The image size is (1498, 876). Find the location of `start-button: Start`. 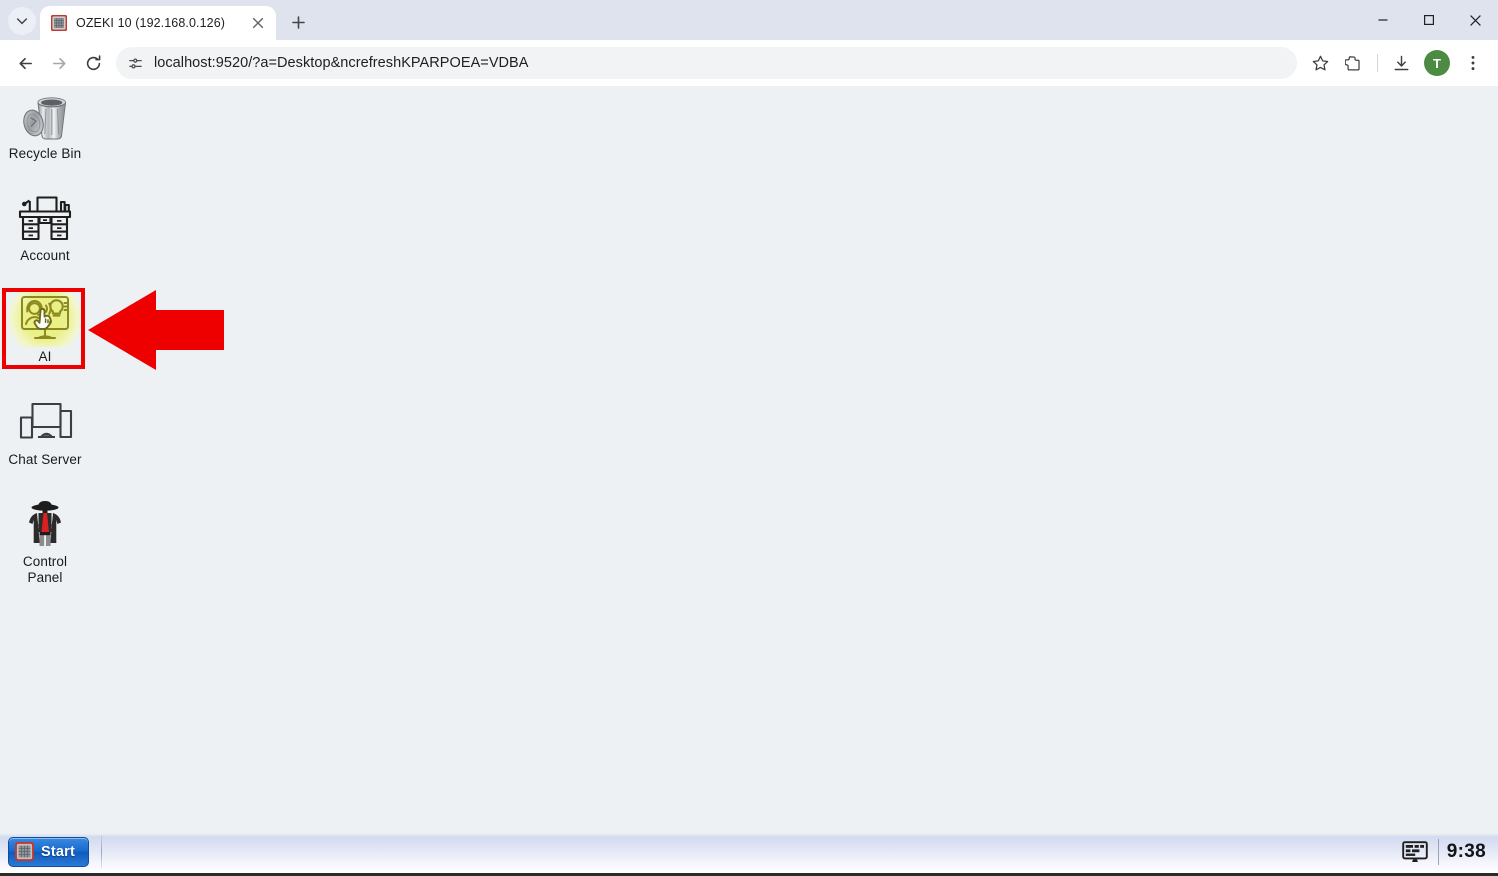

start-button: Start is located at coordinates (49, 851).